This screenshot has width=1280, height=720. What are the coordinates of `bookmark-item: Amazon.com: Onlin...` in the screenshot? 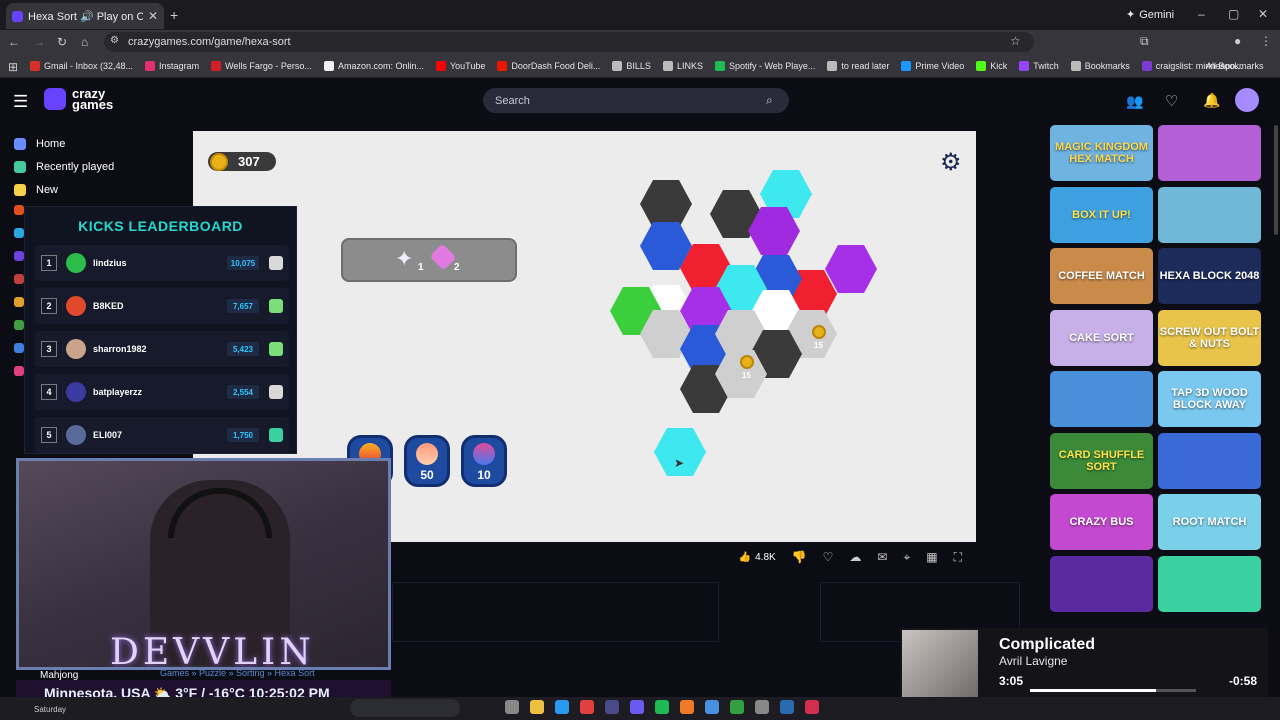 It's located at (373, 66).